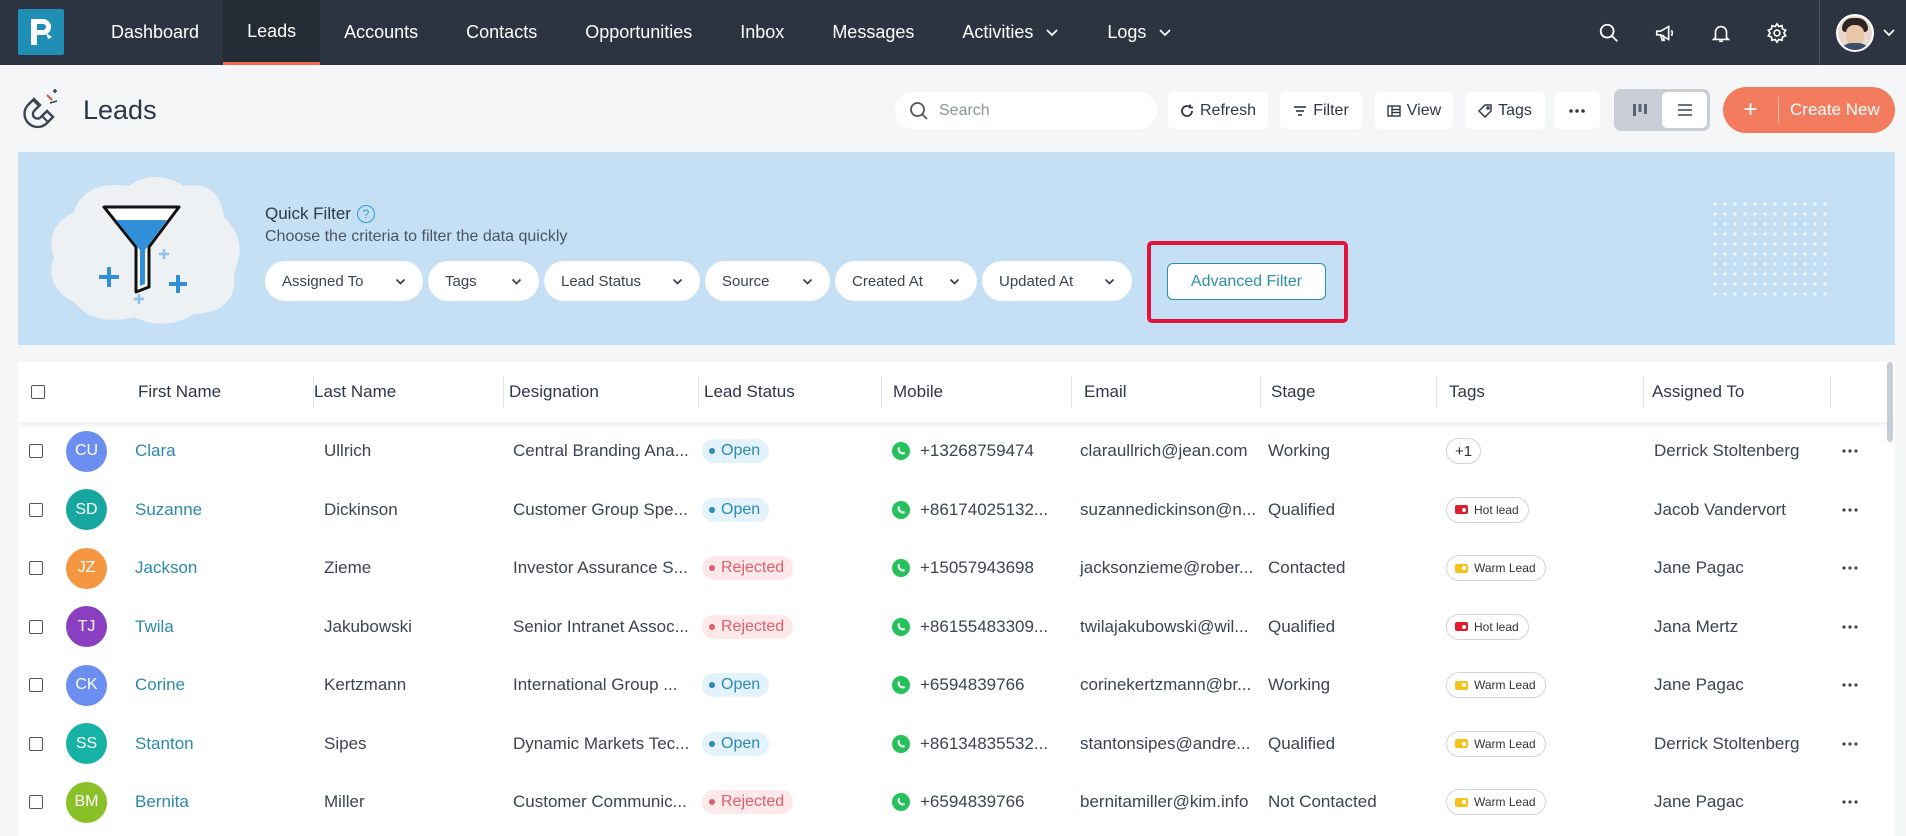  Describe the element at coordinates (348, 450) in the screenshot. I see `last-name-cell: Ullrich` at that location.